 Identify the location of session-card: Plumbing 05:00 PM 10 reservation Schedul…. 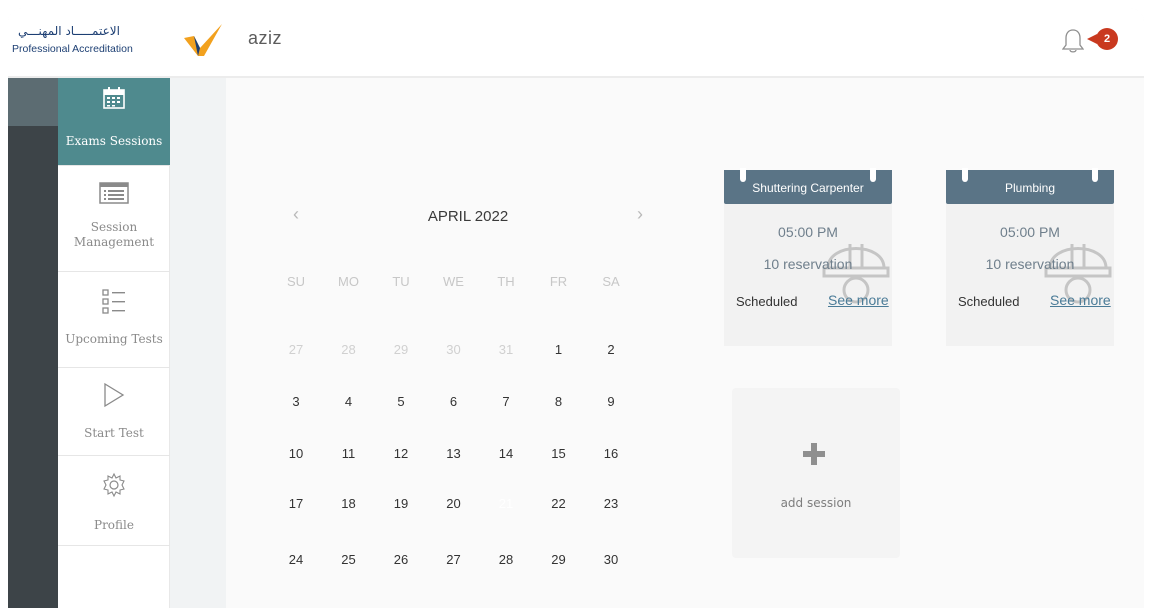
(1030, 257).